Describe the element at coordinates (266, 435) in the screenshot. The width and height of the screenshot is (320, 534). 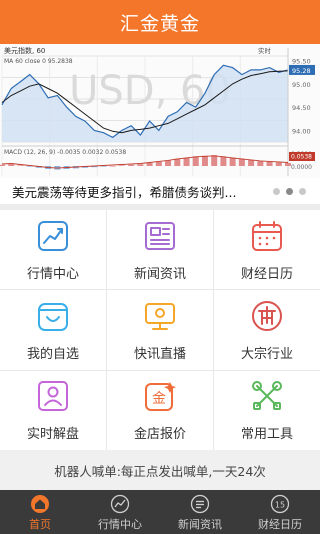
I see `menu-label: 常用工具` at that location.